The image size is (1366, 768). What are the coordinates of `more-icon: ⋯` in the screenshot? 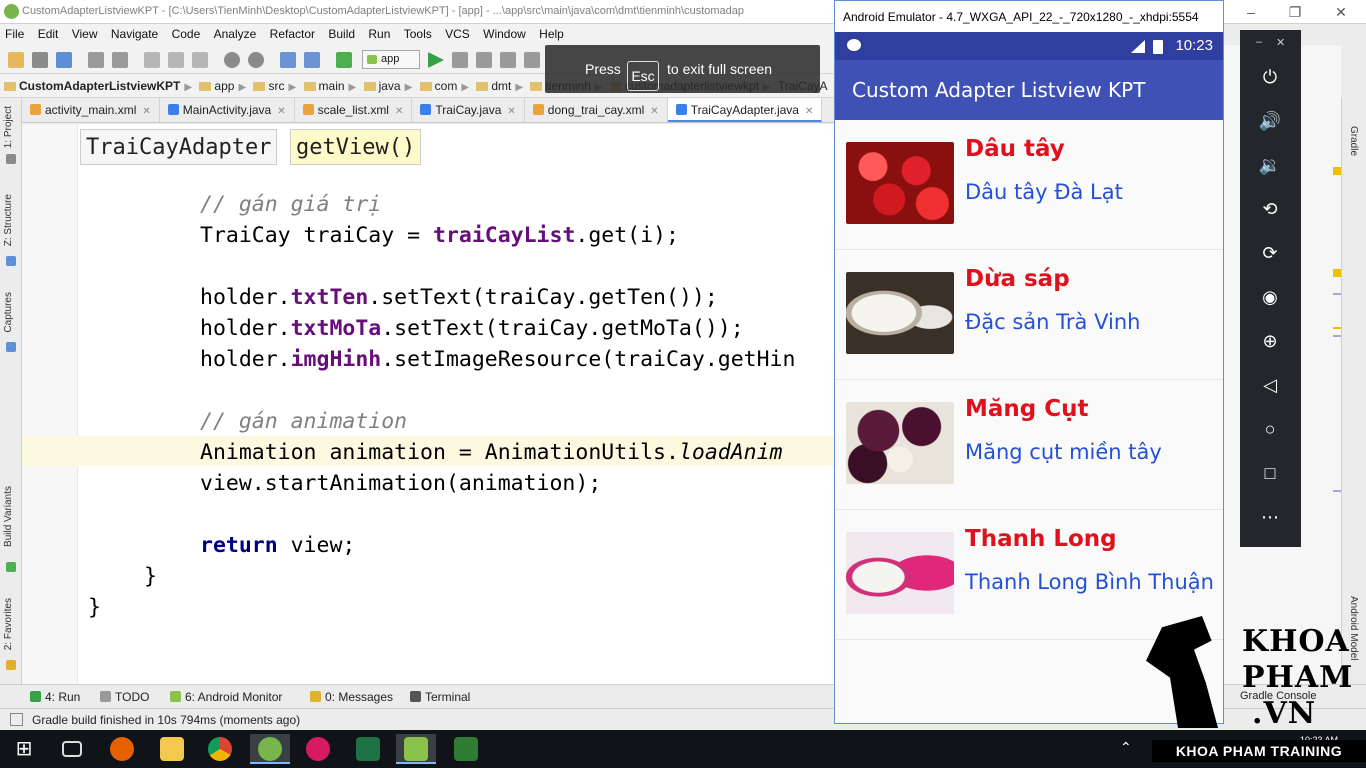 It's located at (1270, 517).